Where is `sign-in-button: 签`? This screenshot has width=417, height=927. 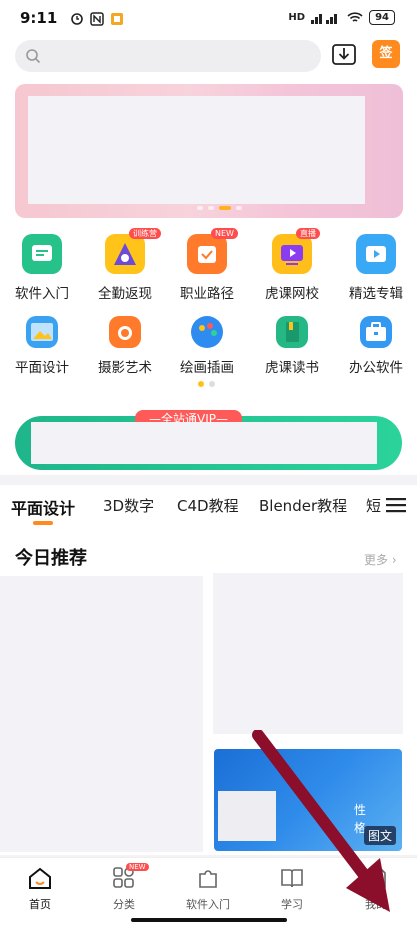
sign-in-button: 签 is located at coordinates (386, 54).